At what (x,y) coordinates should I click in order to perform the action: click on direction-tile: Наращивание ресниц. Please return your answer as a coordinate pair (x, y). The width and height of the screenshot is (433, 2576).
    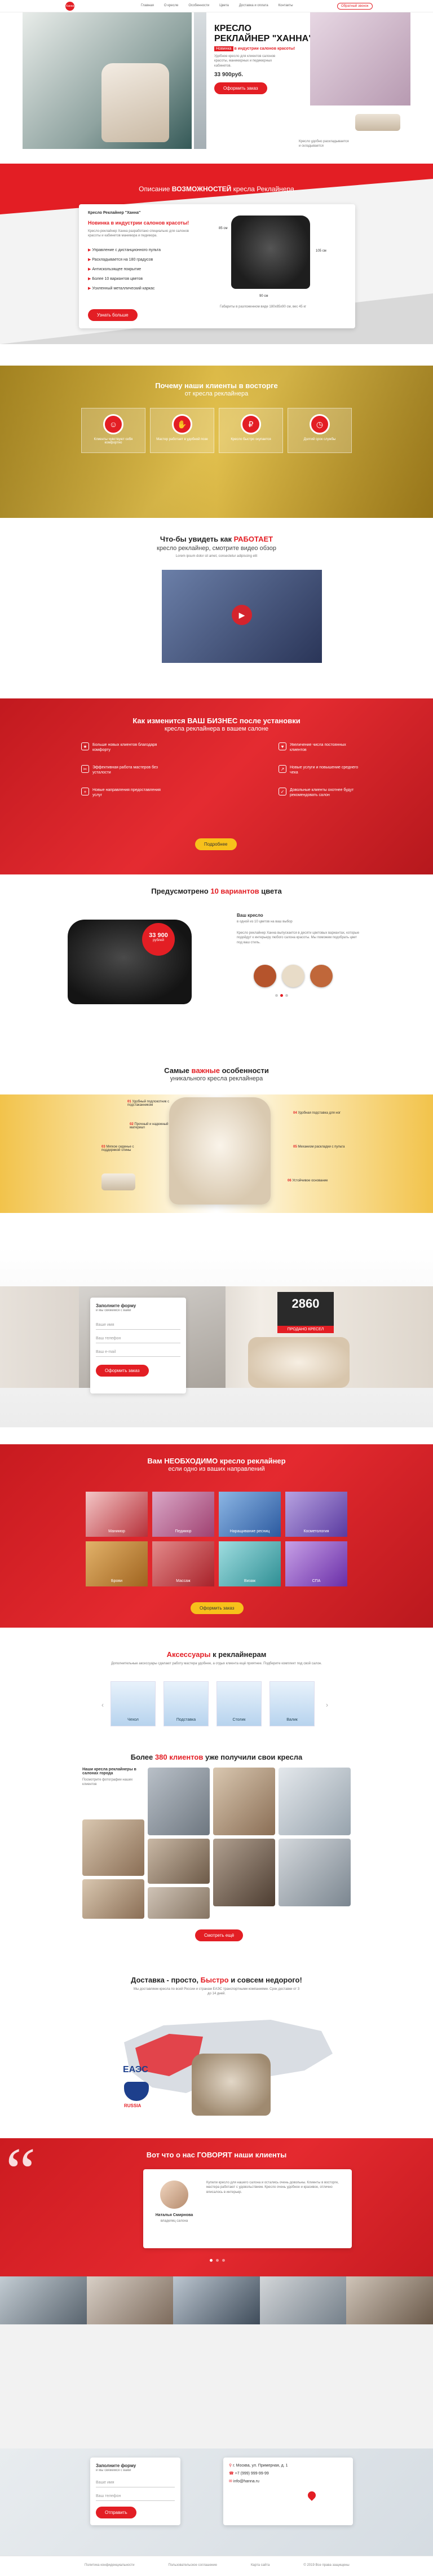
    Looking at the image, I should click on (250, 1515).